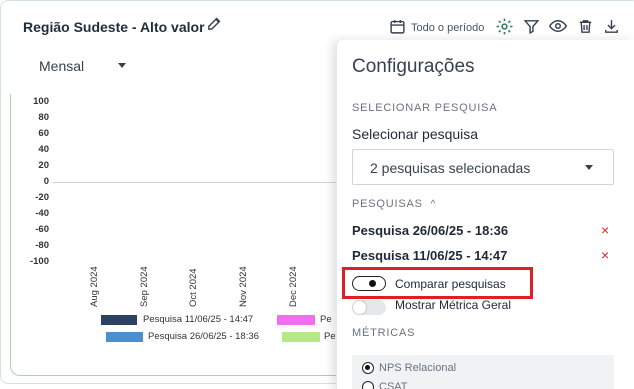 The image size is (634, 389). I want to click on y-tick-label: -100, so click(39, 261).